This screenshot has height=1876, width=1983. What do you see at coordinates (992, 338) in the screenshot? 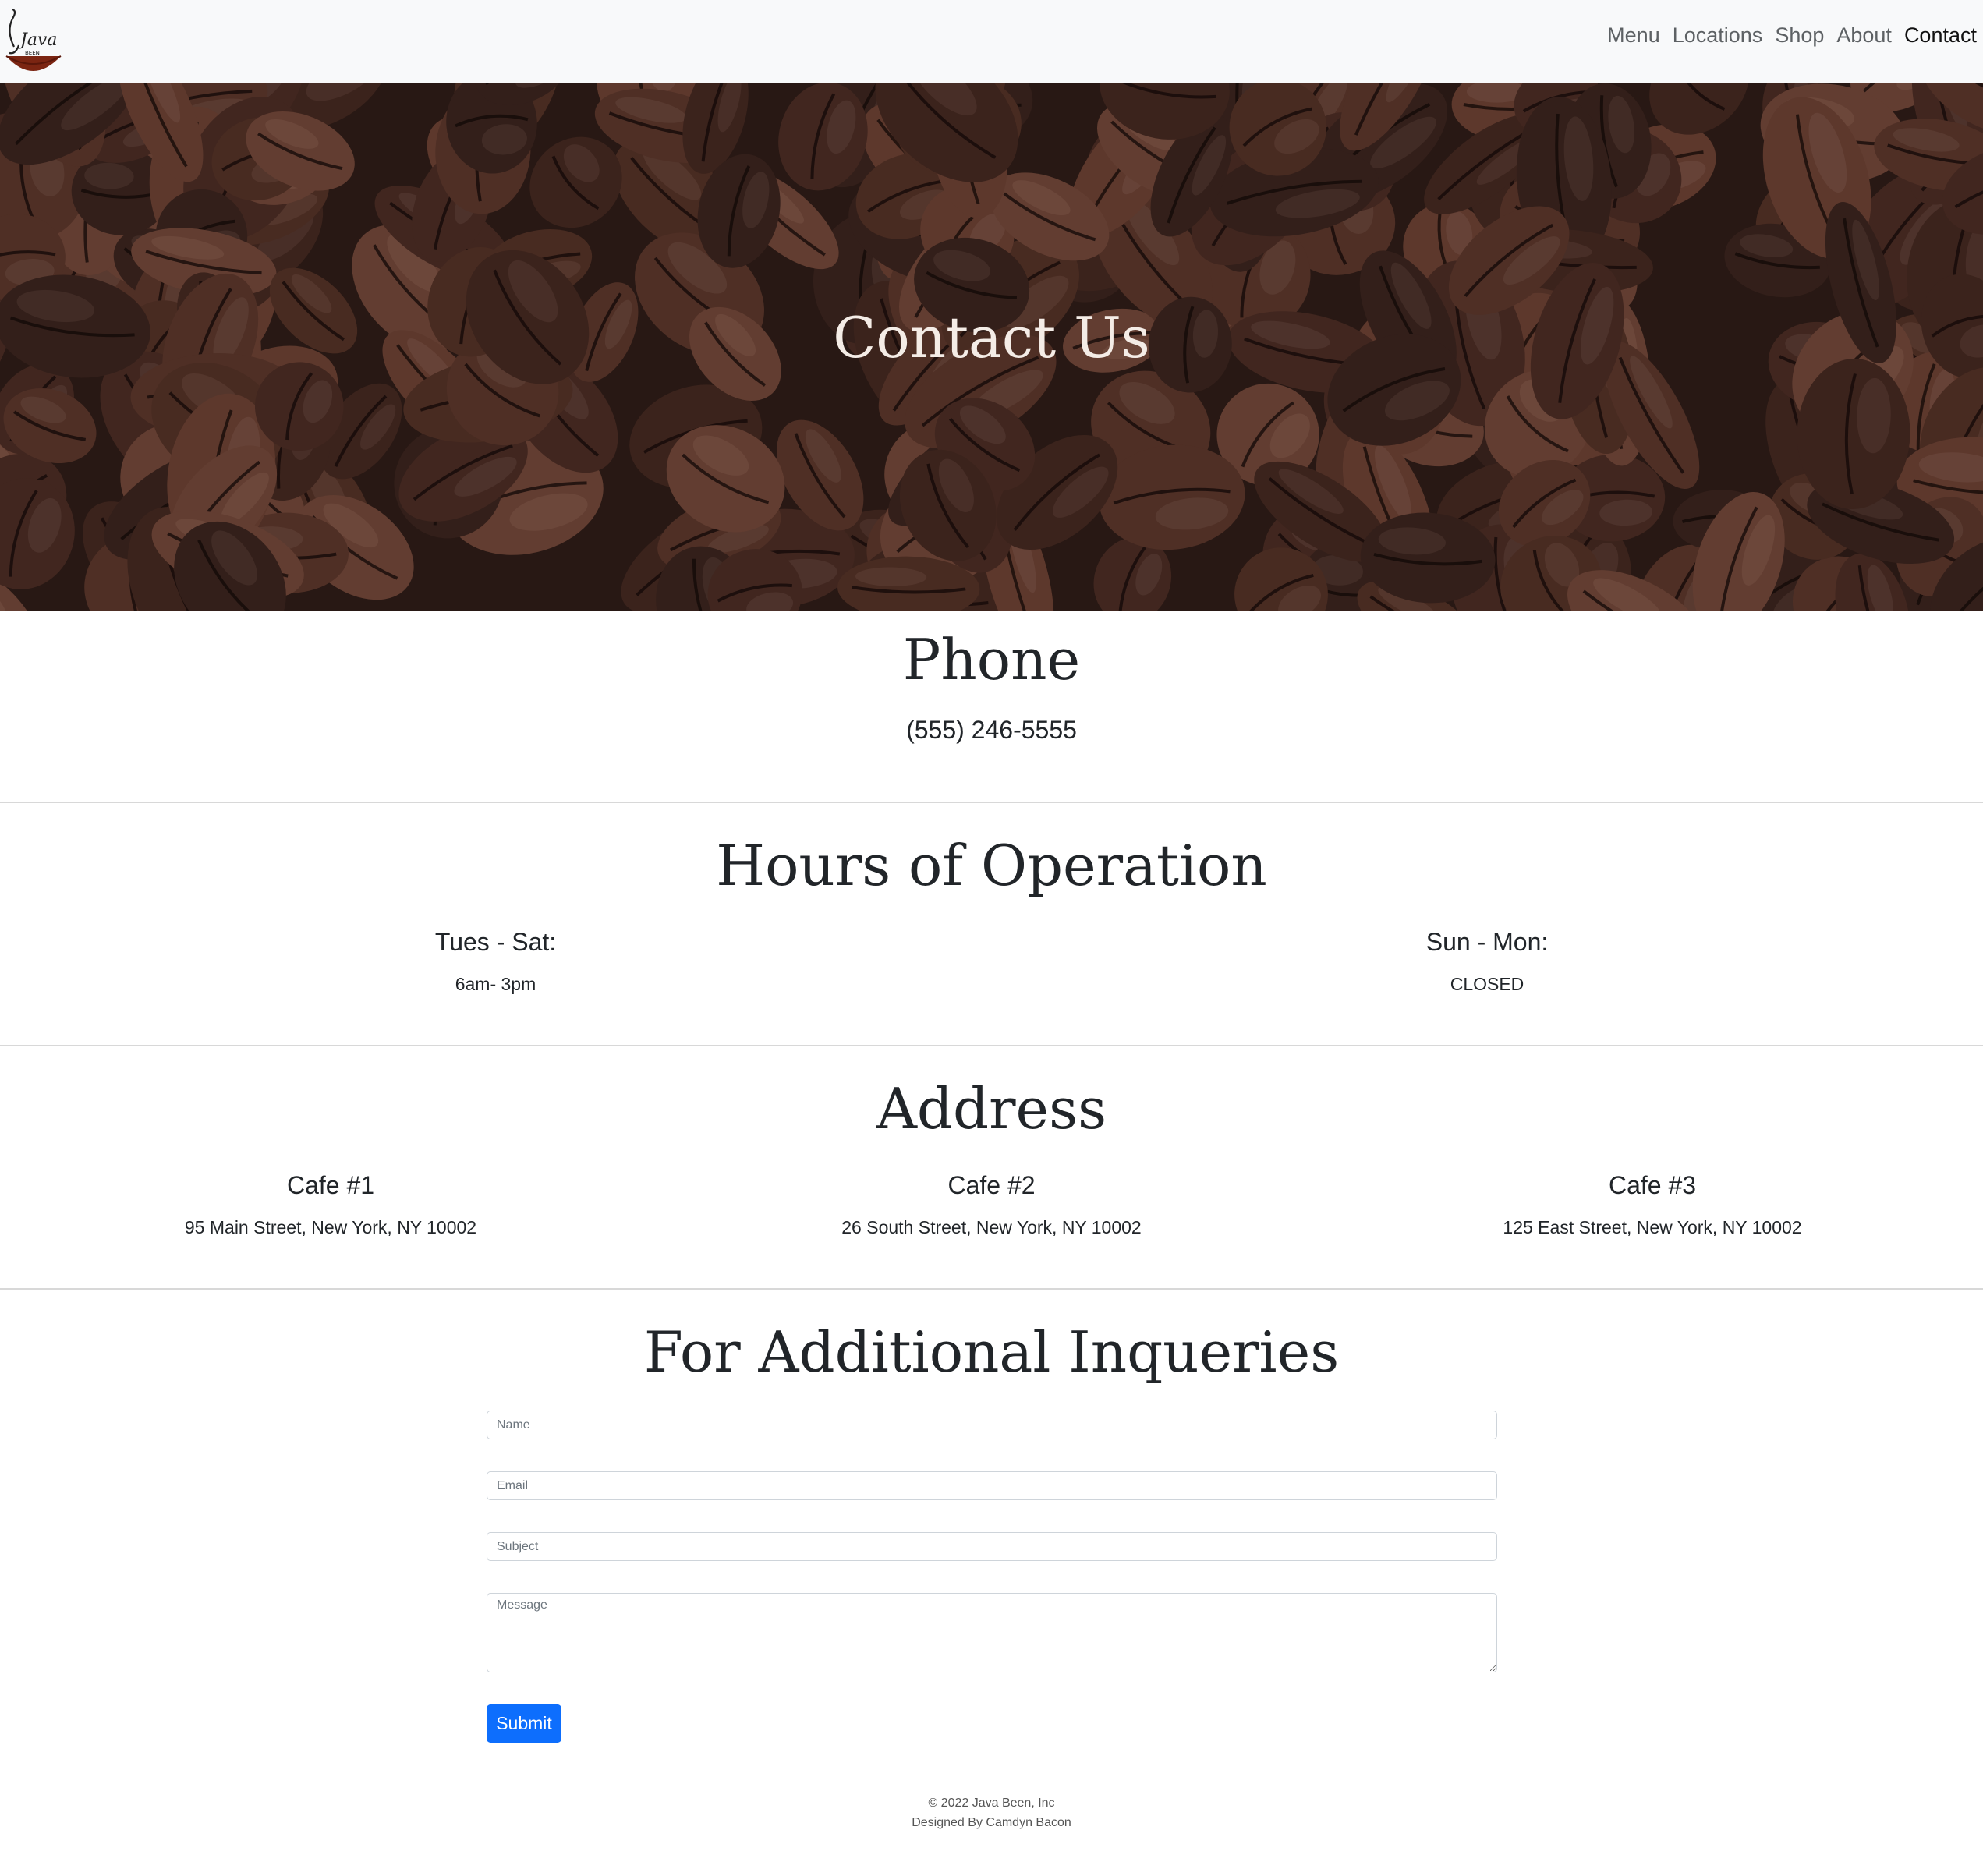
I see `hero-title: Contact Us` at bounding box center [992, 338].